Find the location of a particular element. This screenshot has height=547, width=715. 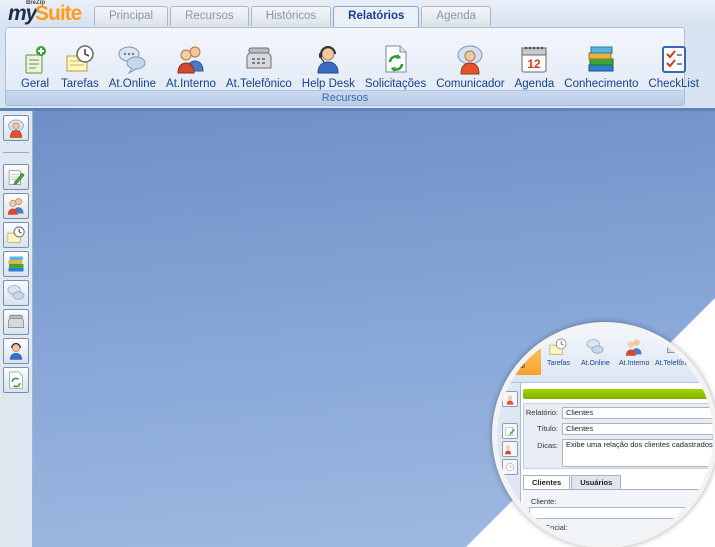

magnifier-left-tool-edit is located at coordinates (510, 431).